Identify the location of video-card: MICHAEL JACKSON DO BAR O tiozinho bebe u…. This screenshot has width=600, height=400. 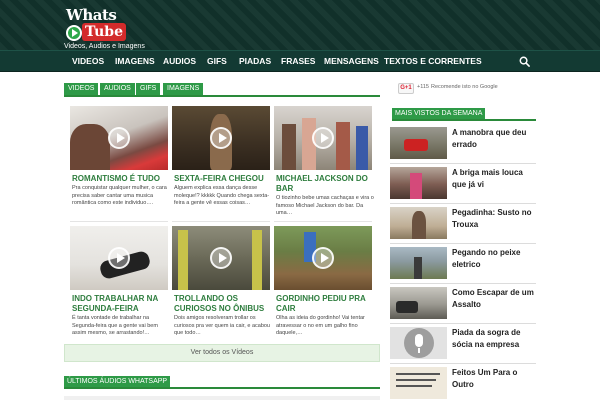
(324, 162).